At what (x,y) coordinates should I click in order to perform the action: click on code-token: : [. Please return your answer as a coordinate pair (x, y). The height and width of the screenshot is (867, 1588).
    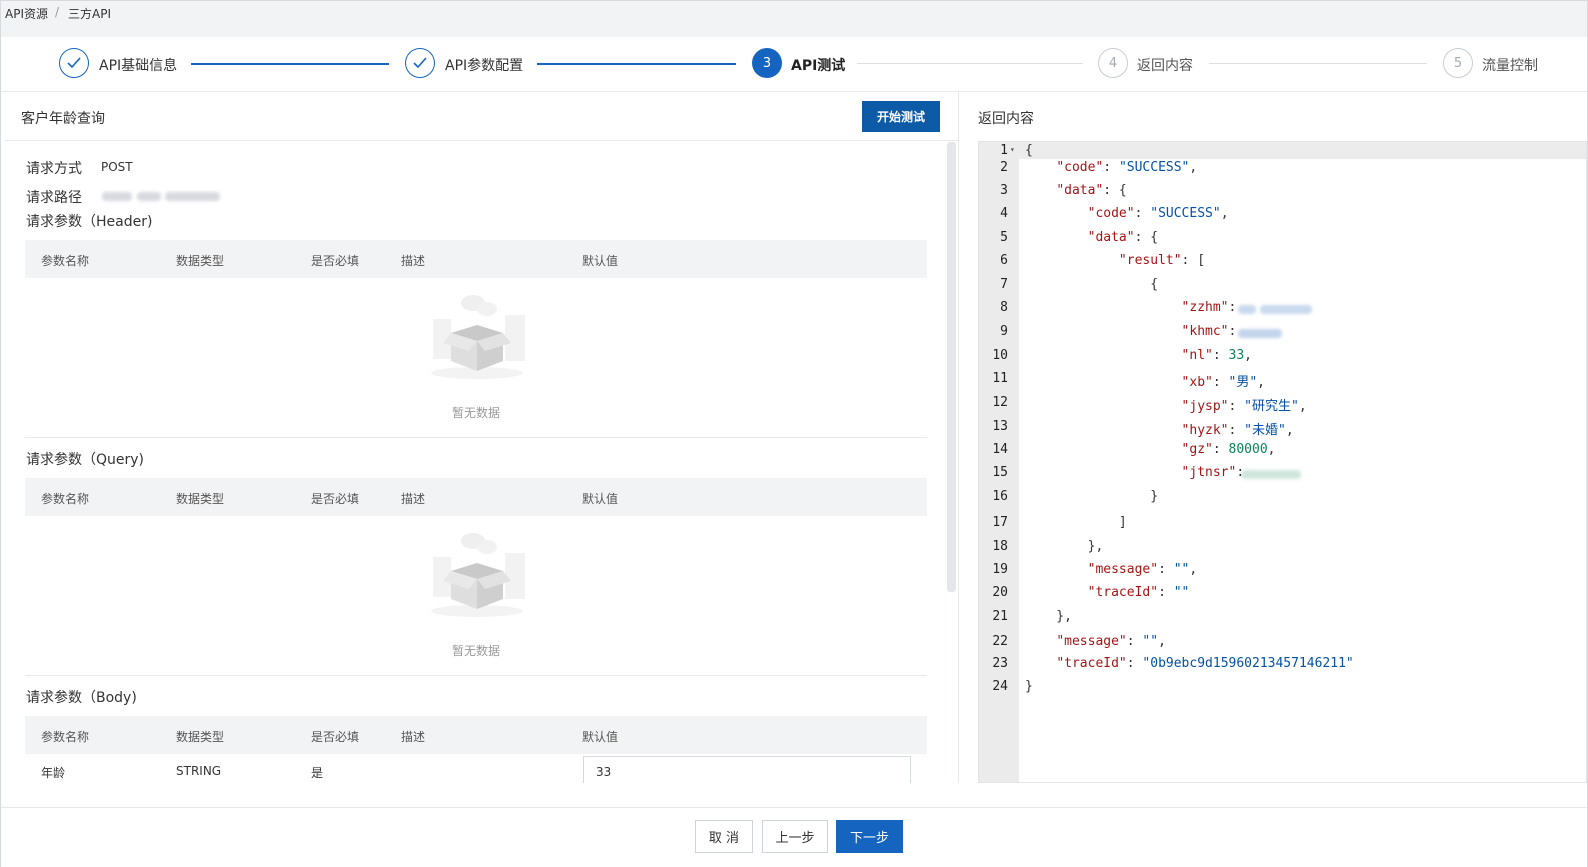
    Looking at the image, I should click on (1193, 260).